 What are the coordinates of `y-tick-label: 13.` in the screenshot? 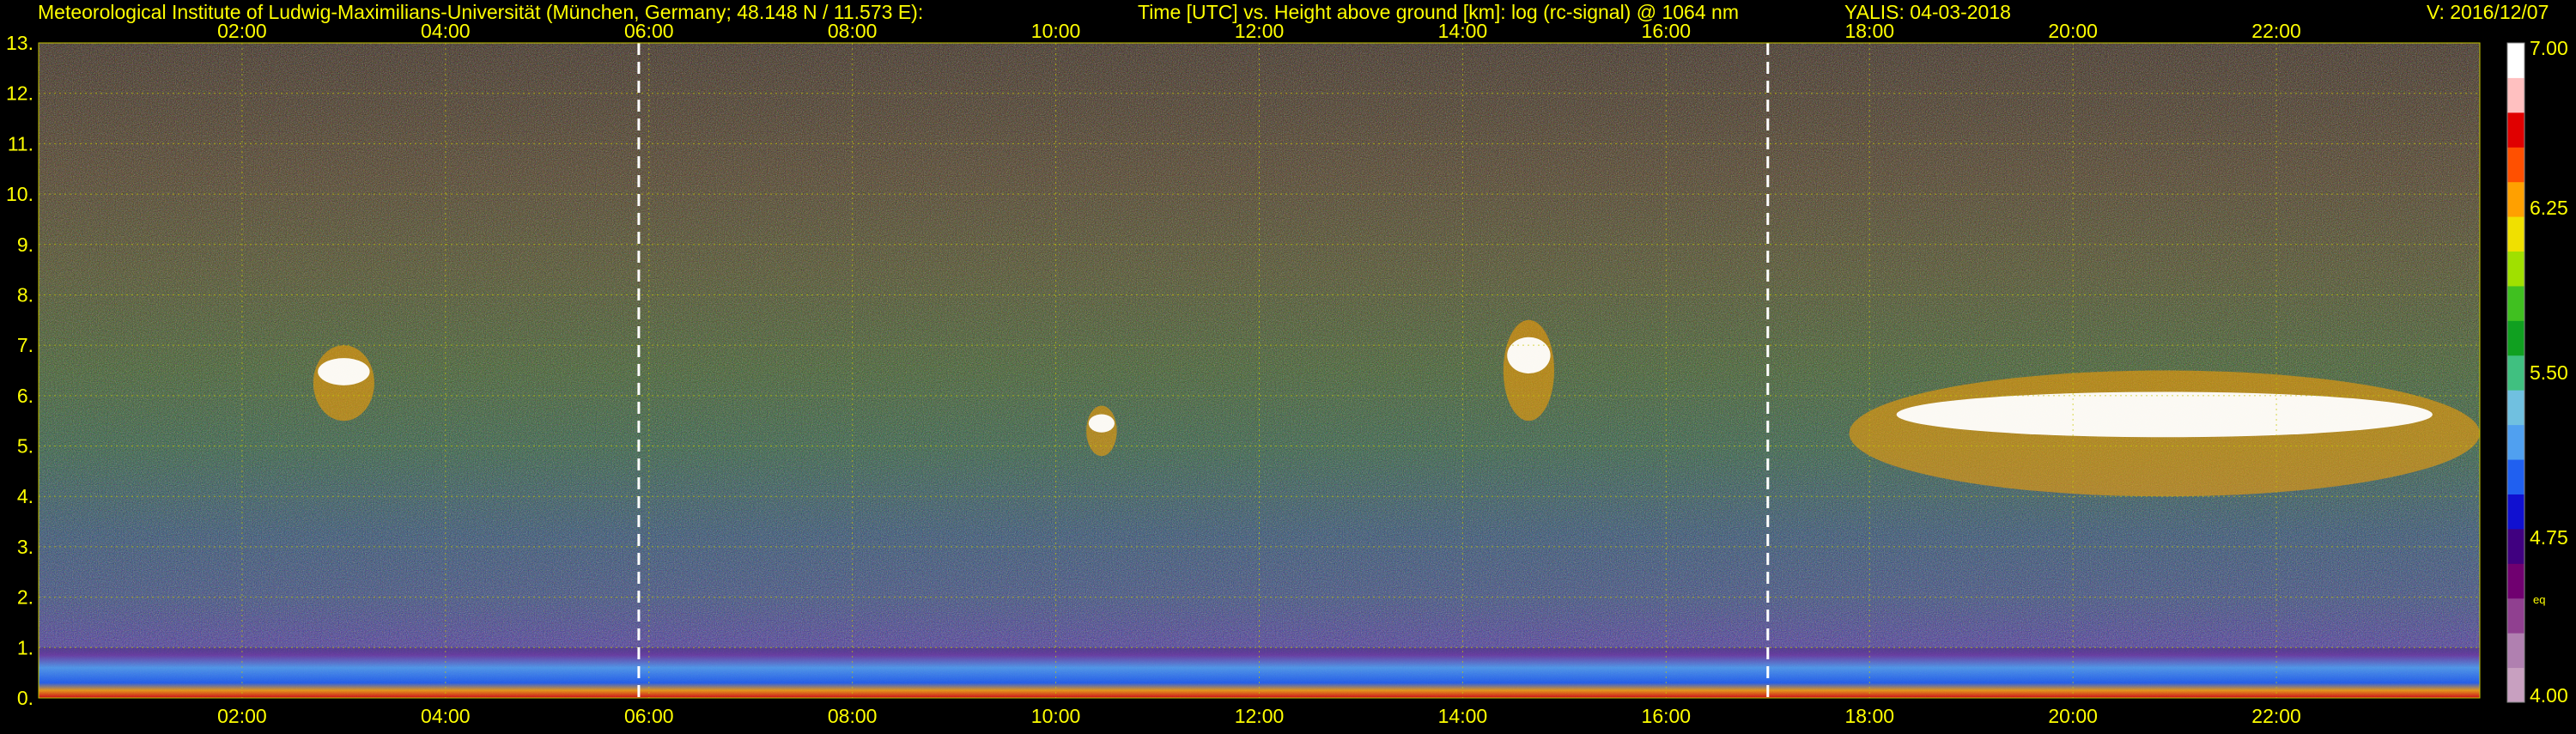 It's located at (19, 43).